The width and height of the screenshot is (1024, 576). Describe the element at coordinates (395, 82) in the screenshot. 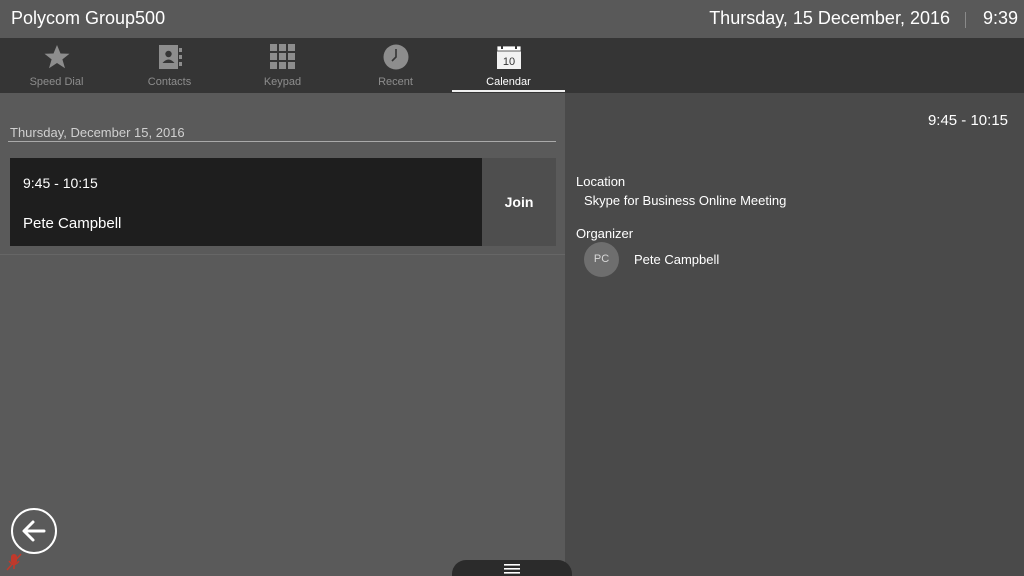

I see `tab-label: Recent` at that location.